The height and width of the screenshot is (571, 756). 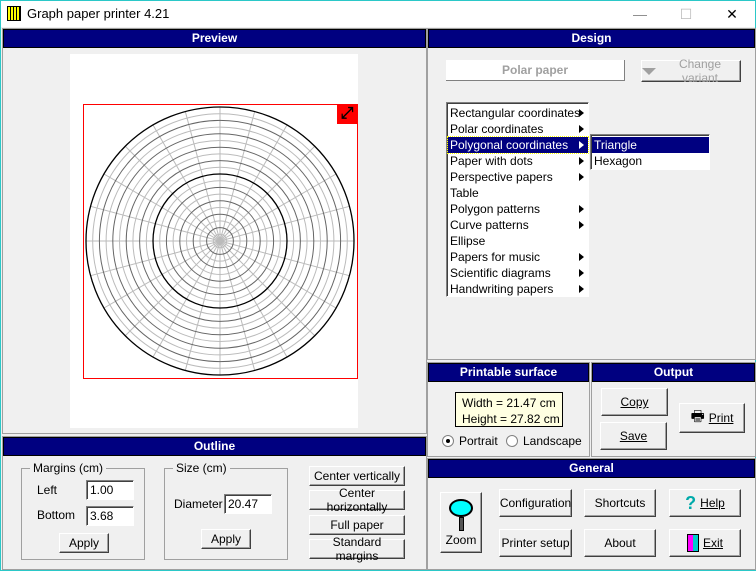 I want to click on category-label: Paper with dots, so click(x=491, y=161).